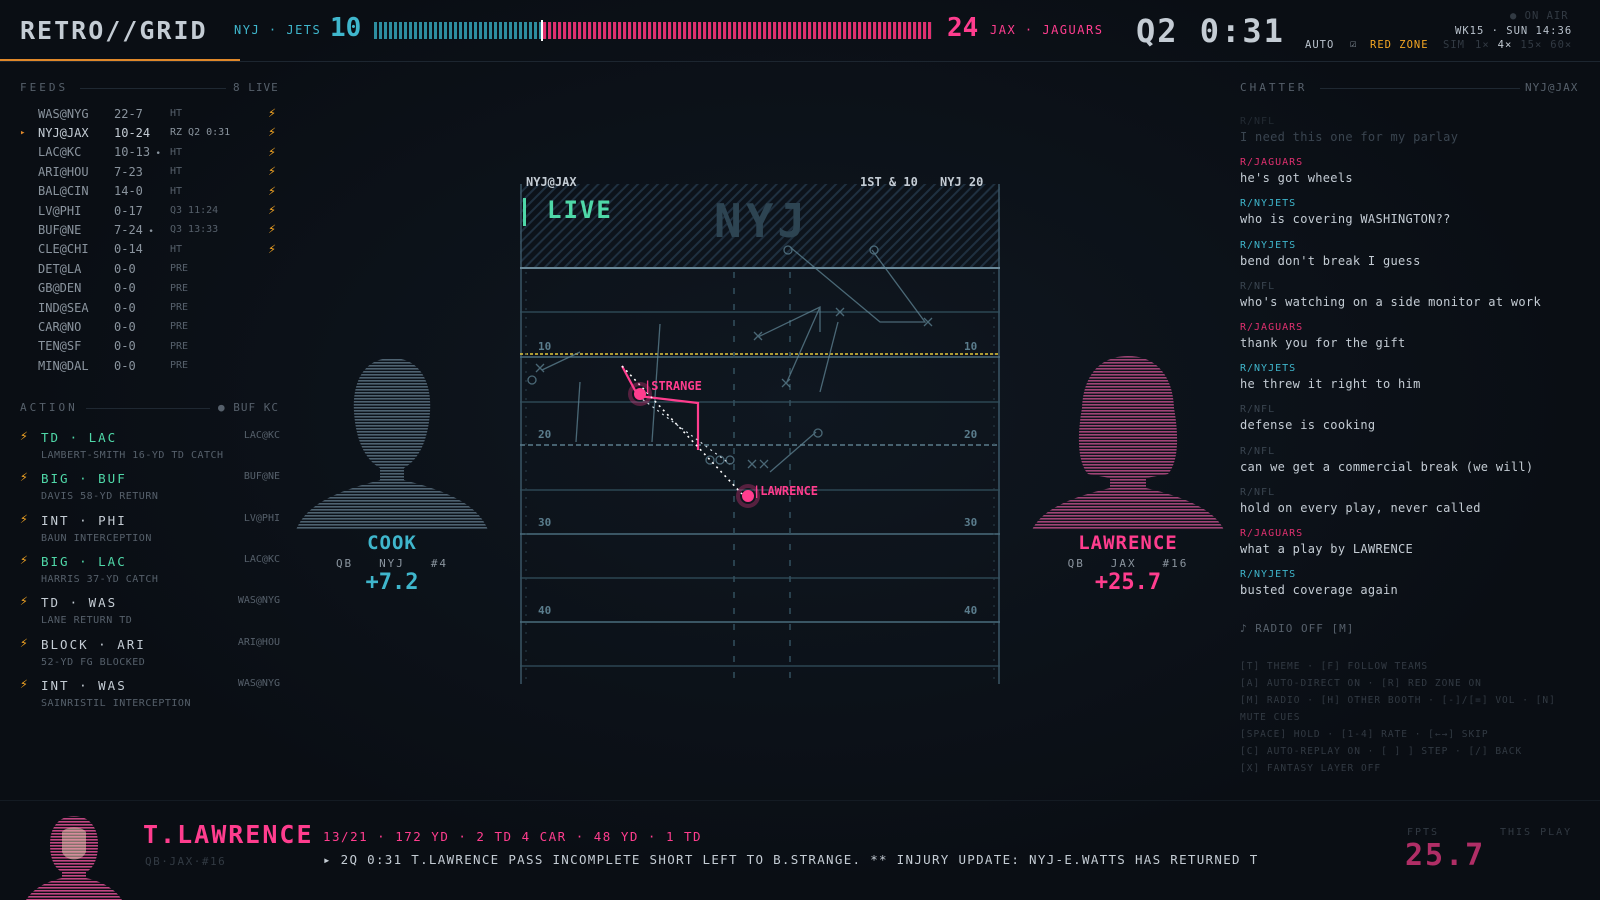 The width and height of the screenshot is (1600, 900). I want to click on action-game: LAC@KC, so click(261, 435).